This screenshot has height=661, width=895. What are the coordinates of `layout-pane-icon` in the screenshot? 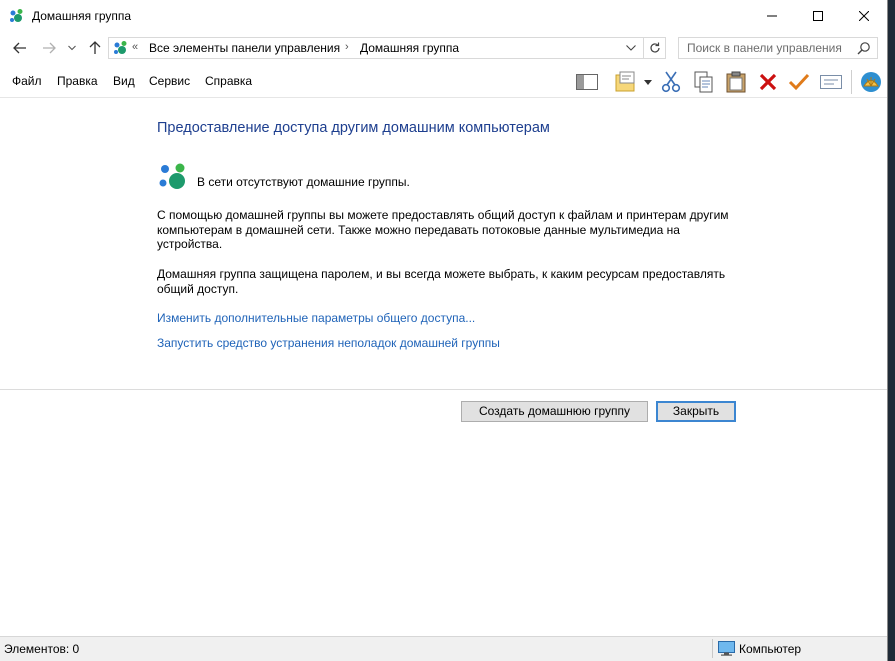 It's located at (587, 82).